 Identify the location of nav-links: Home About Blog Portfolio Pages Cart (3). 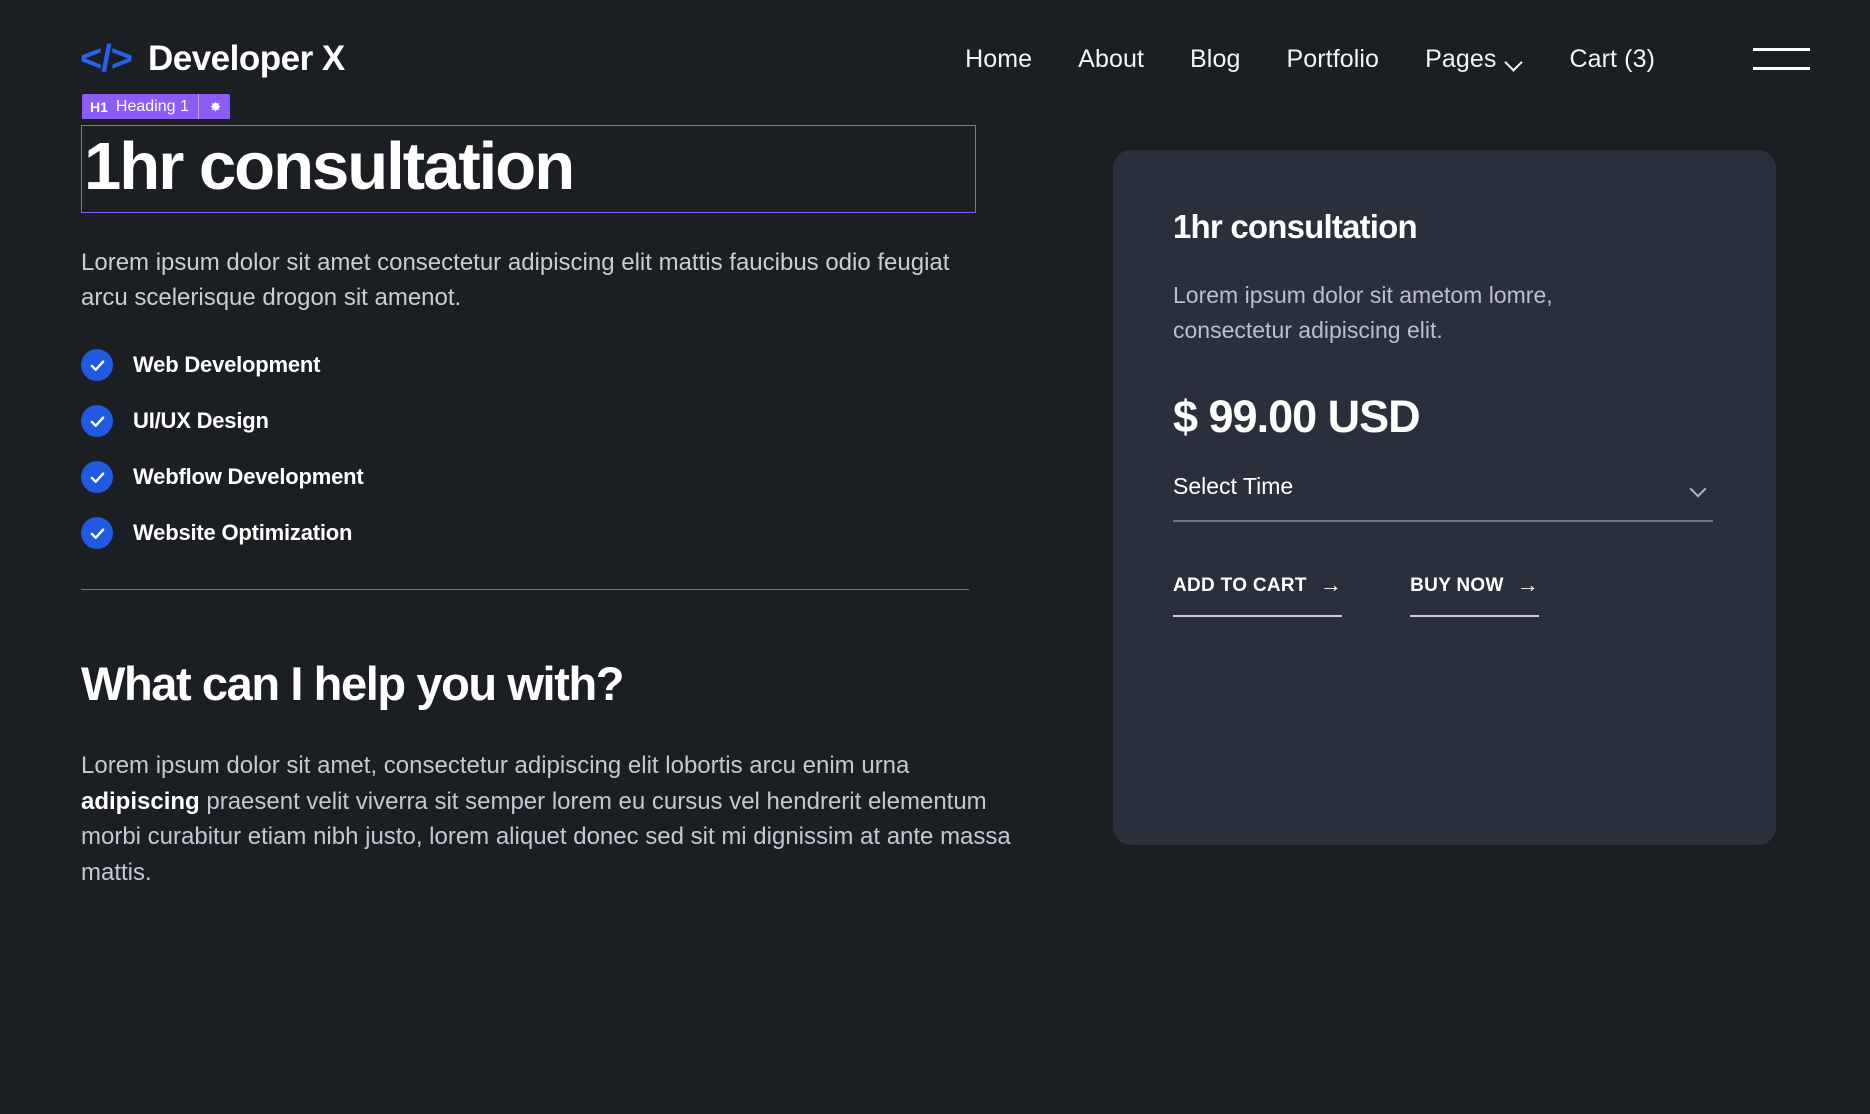
(1387, 59).